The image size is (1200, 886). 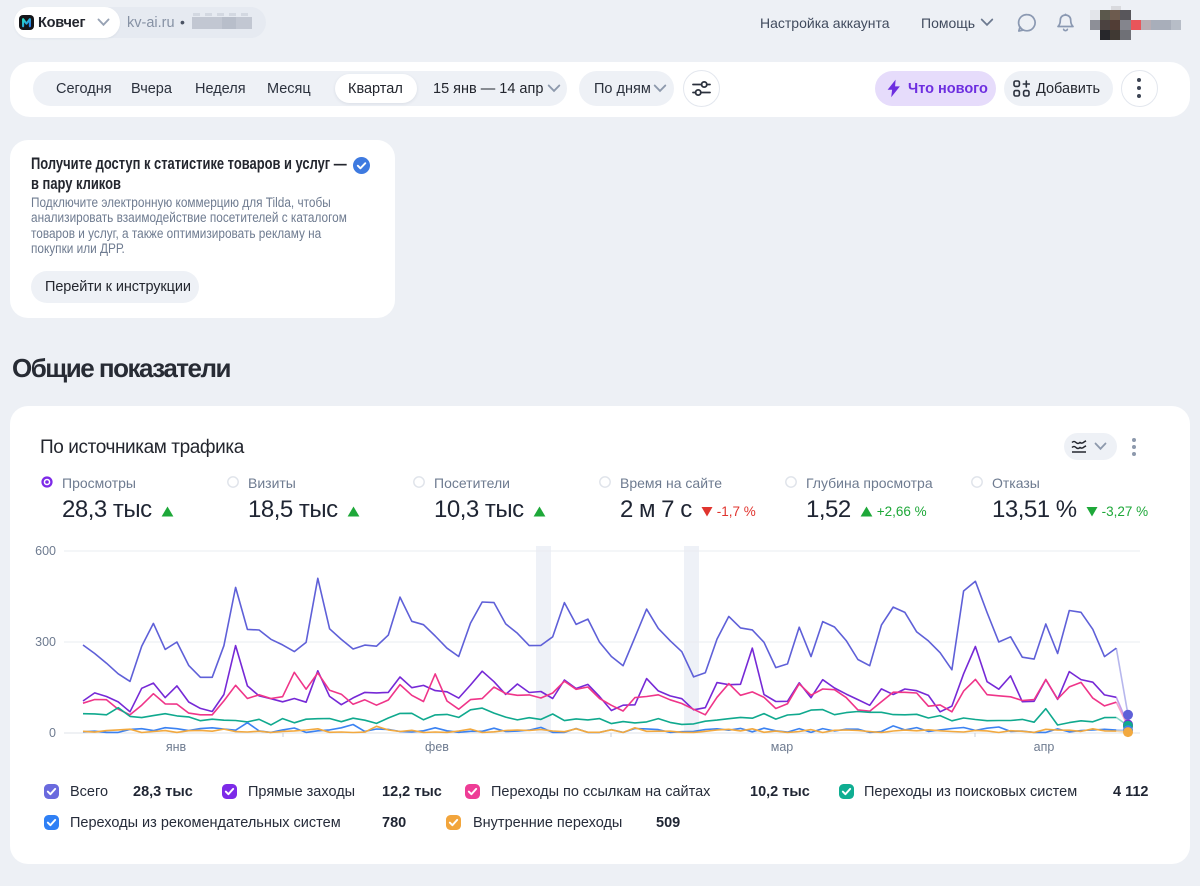 I want to click on svg-text: фев, so click(x=437, y=747).